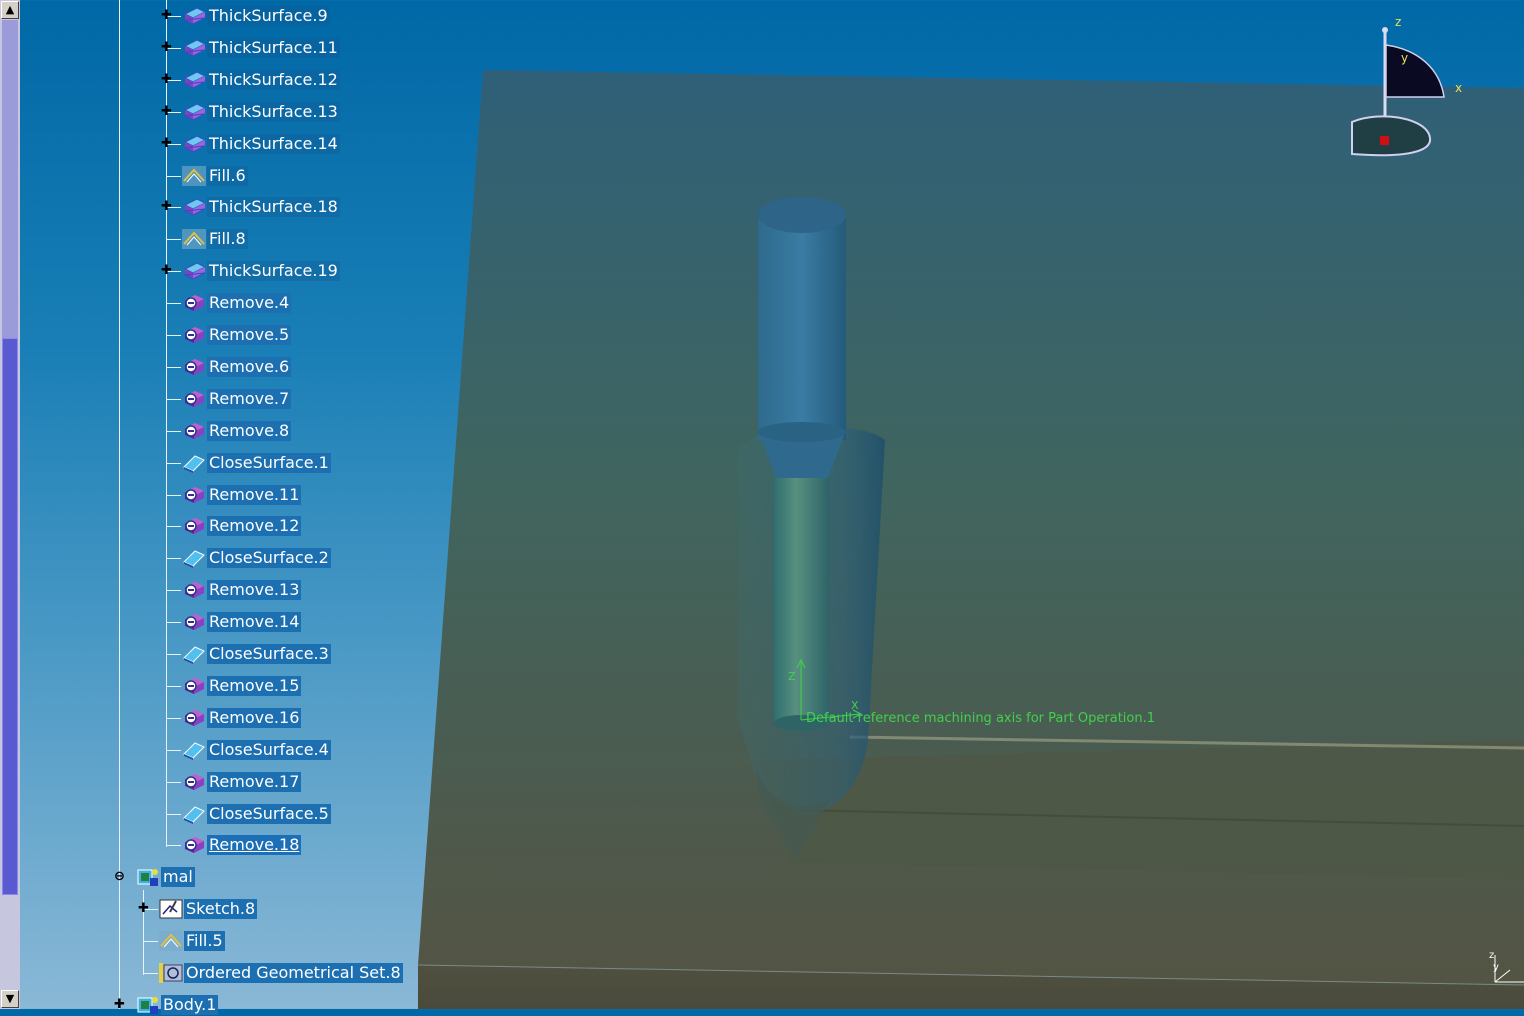 The width and height of the screenshot is (1524, 1016). I want to click on tree-node-ordered-geometrical-set-8: Ordered Geometrical Set.8, so click(280, 973).